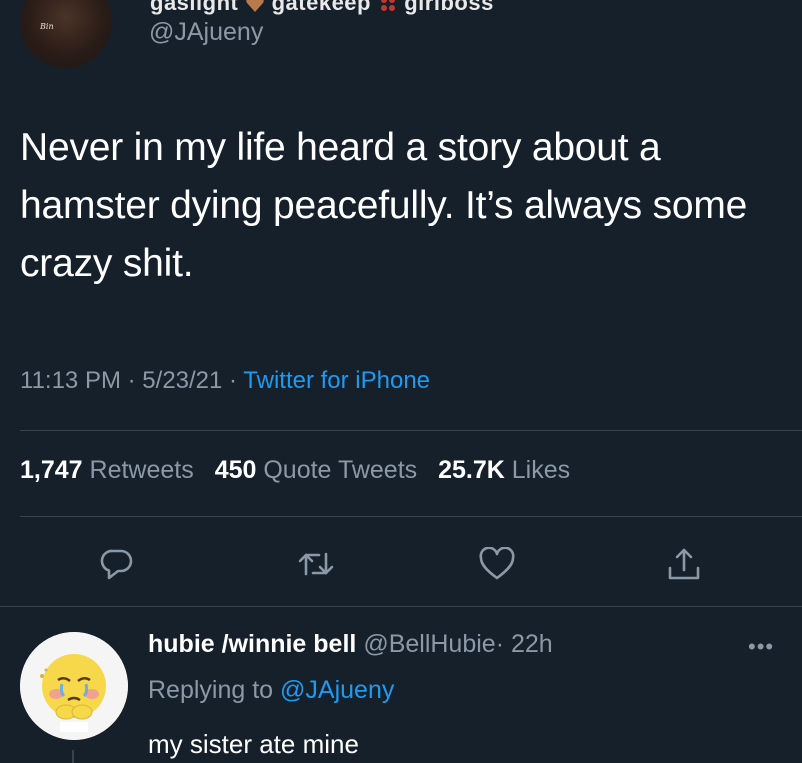  I want to click on author-handle: @JAjueny, so click(206, 32).